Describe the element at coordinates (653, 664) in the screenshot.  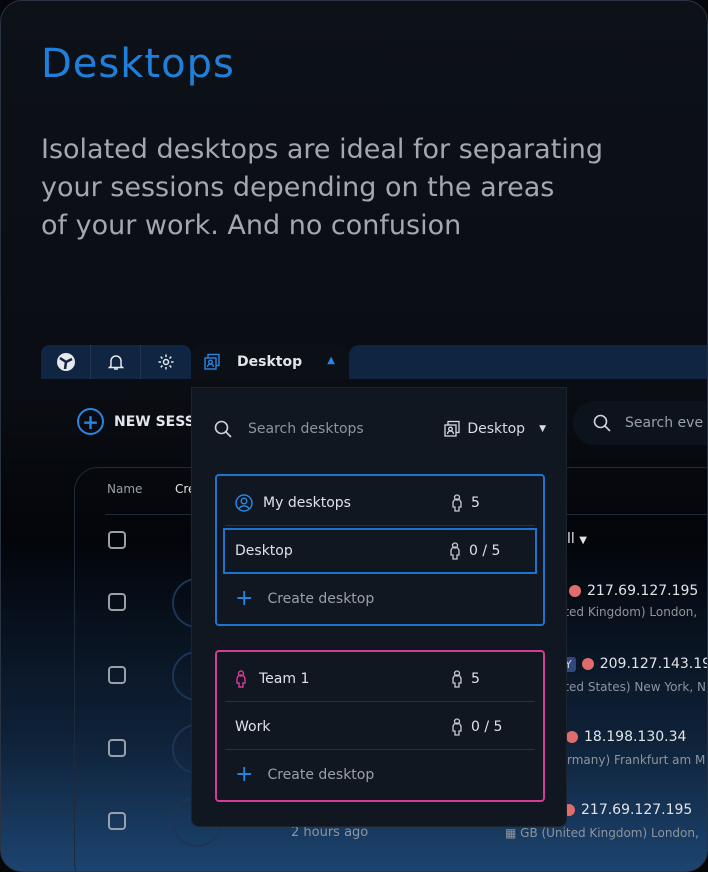
I see `ip-text: 209.127.143.19` at that location.